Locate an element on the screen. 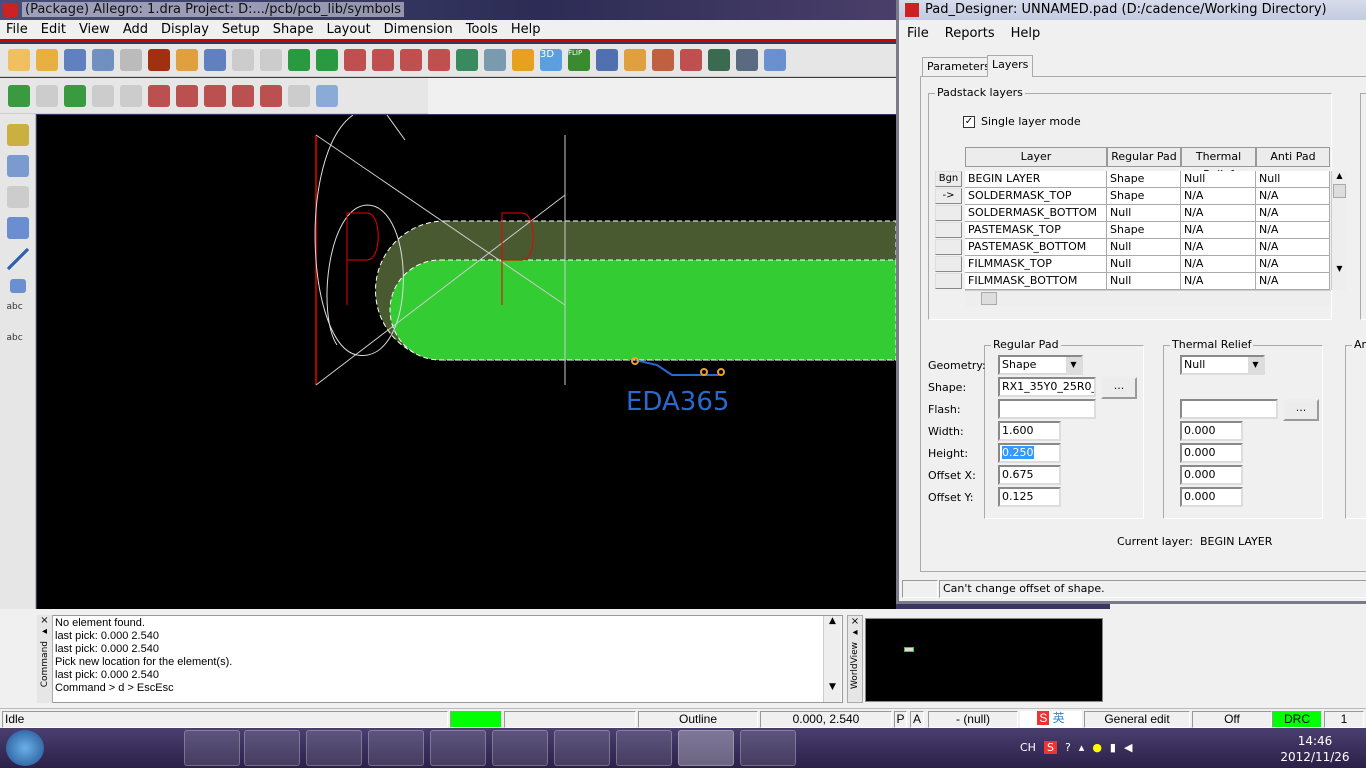 This screenshot has height=768, width=1366. cell-layer: FILMMASK_BOTTOM is located at coordinates (1036, 281).